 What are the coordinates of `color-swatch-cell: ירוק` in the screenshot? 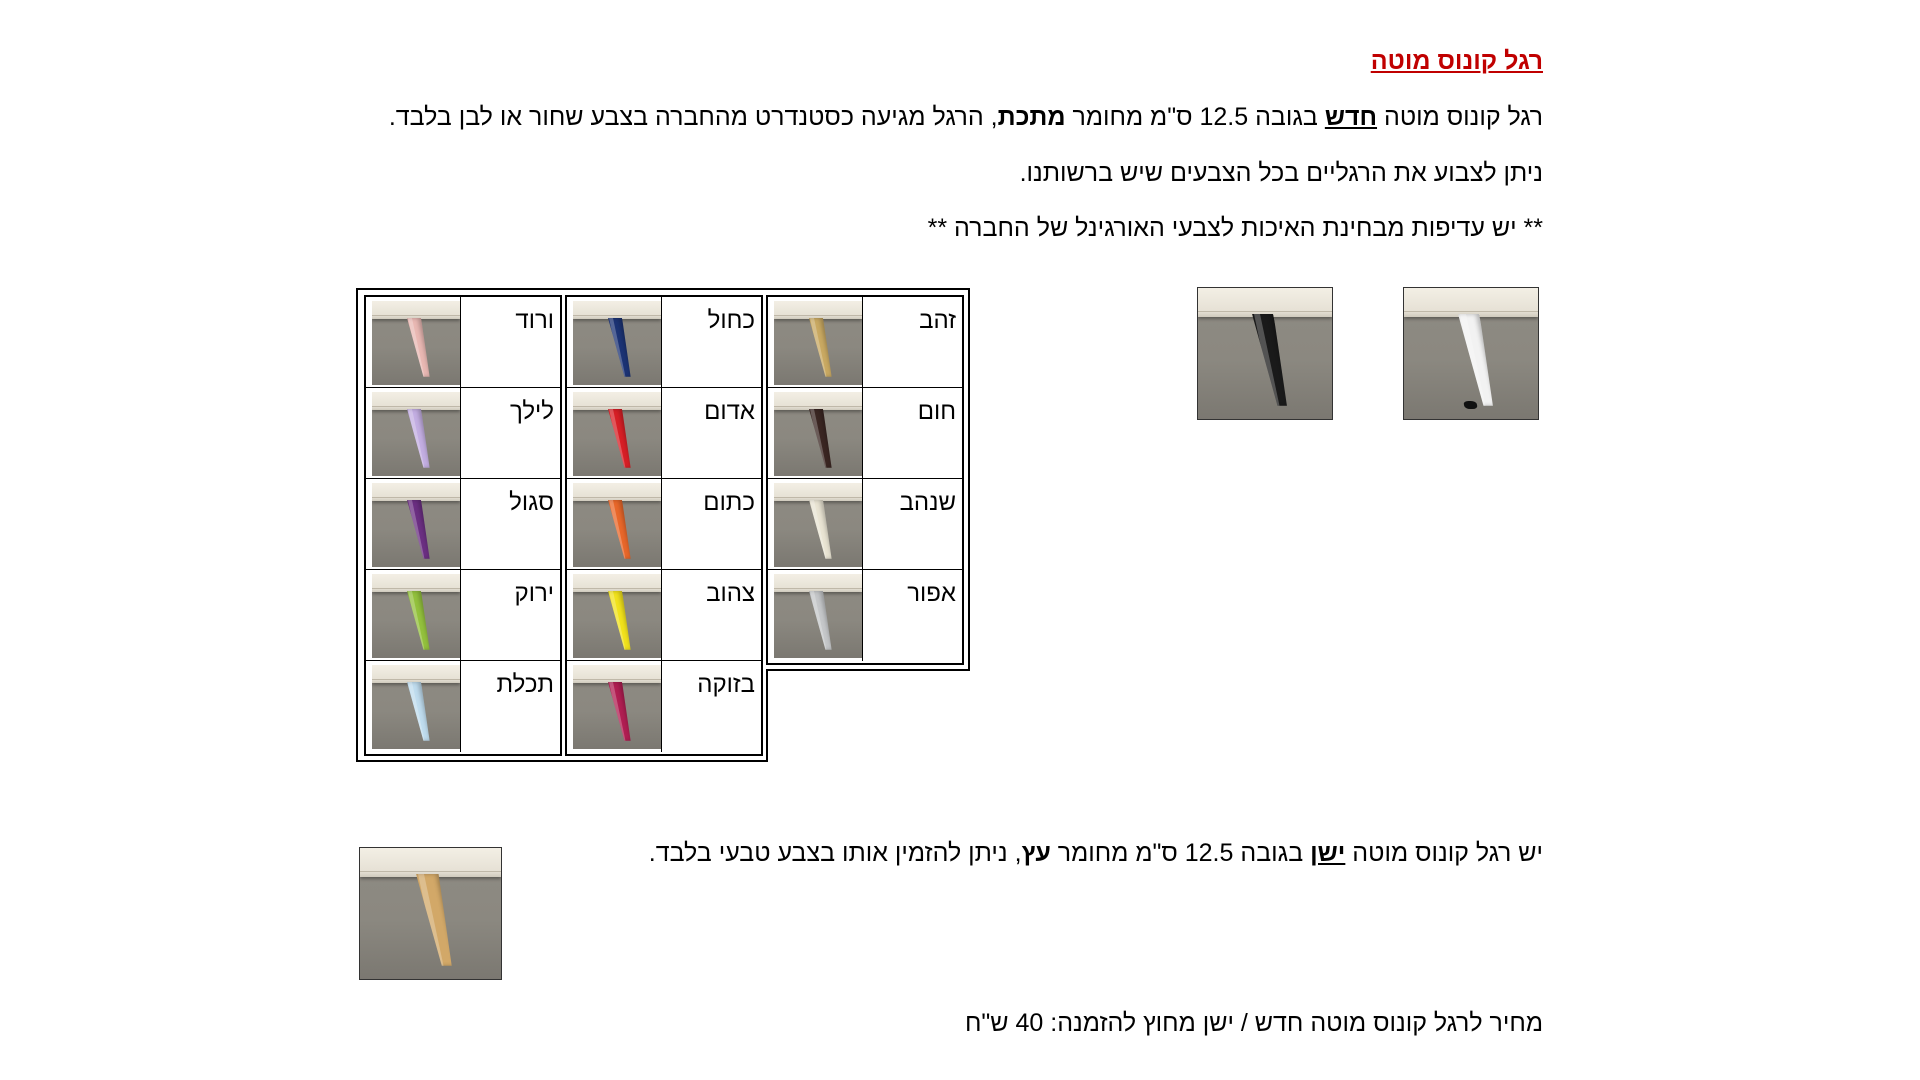 It's located at (462, 615).